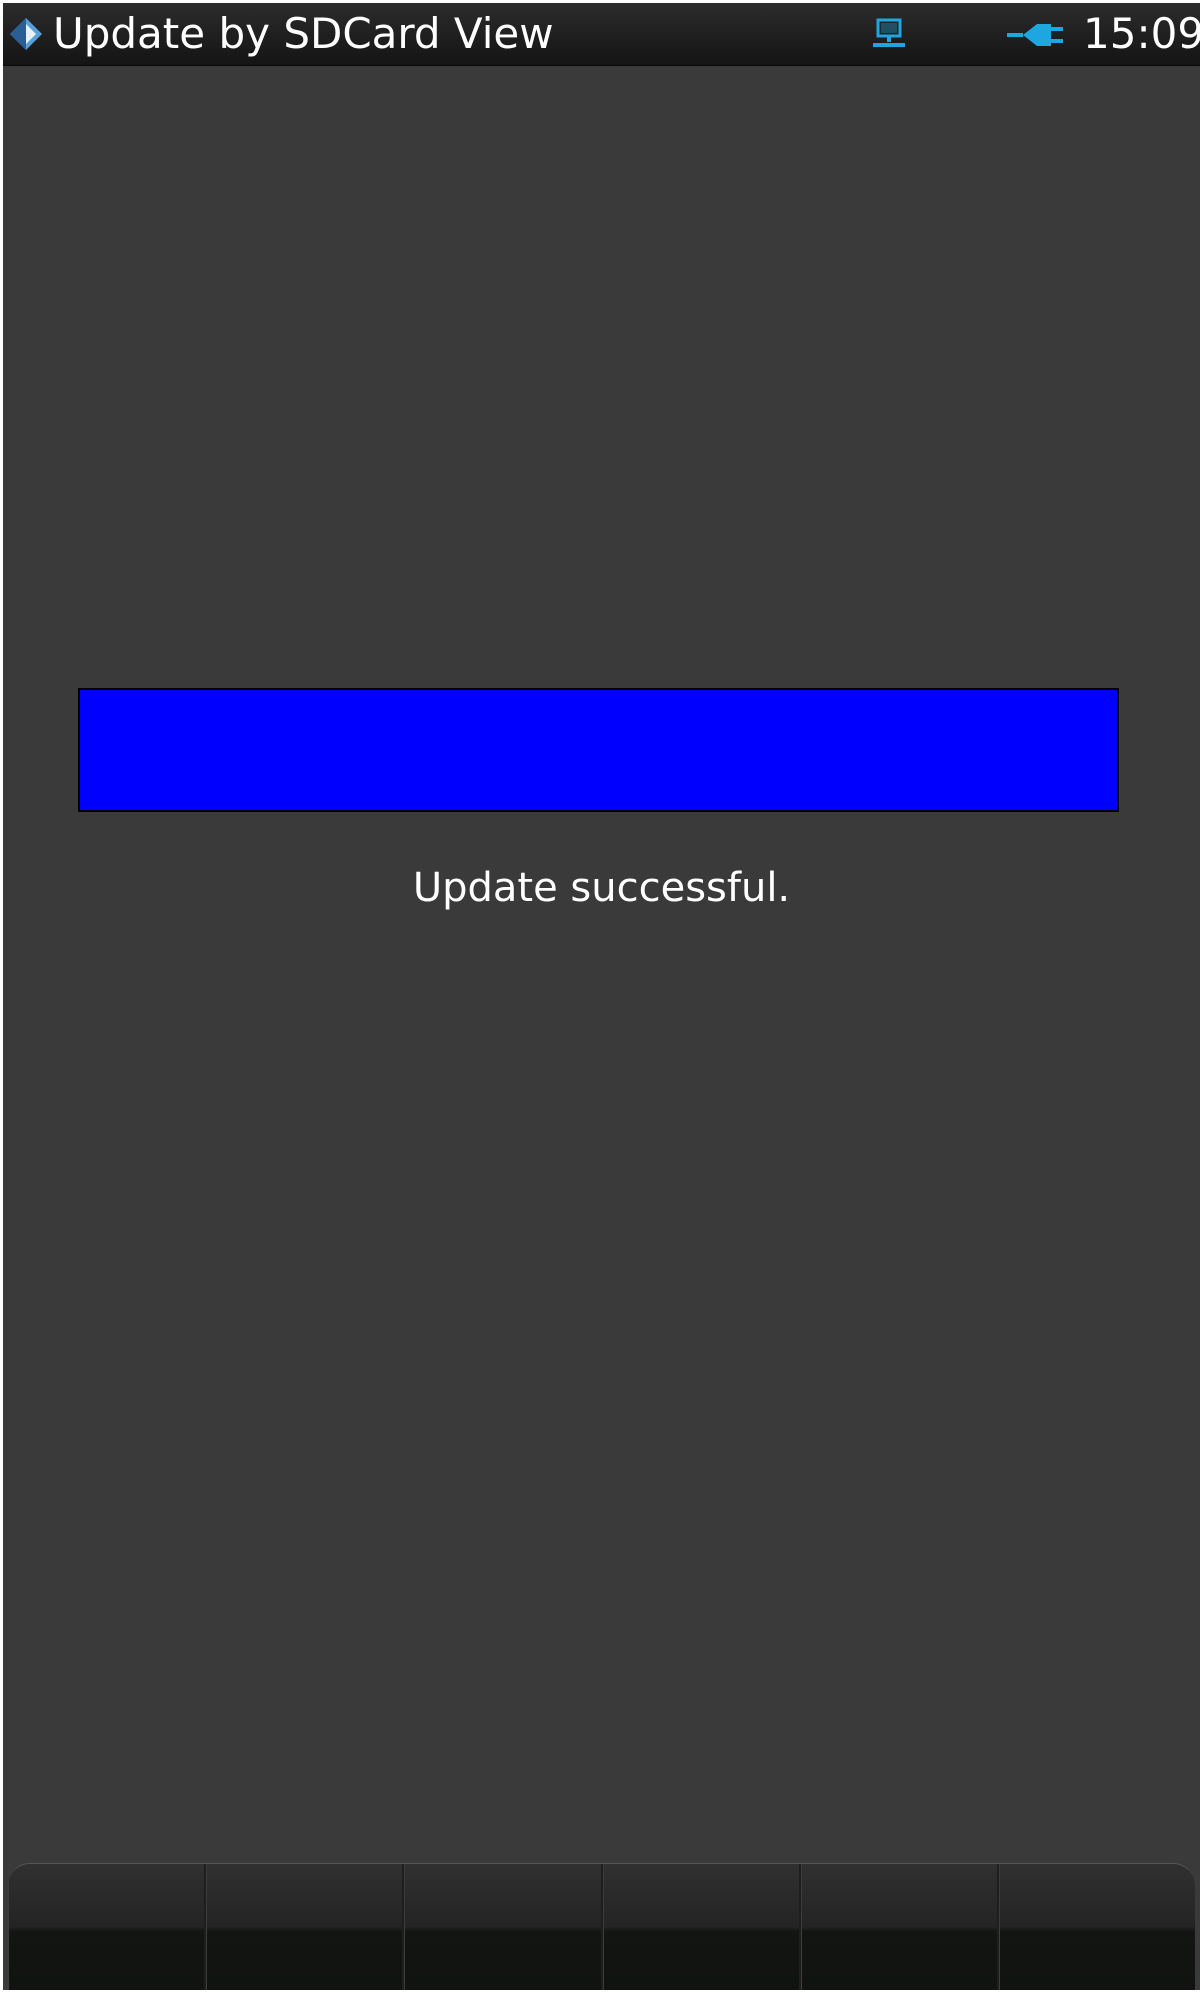 This screenshot has height=1993, width=1203. What do you see at coordinates (303, 33) in the screenshot?
I see `window-title: Update by SDCard View` at bounding box center [303, 33].